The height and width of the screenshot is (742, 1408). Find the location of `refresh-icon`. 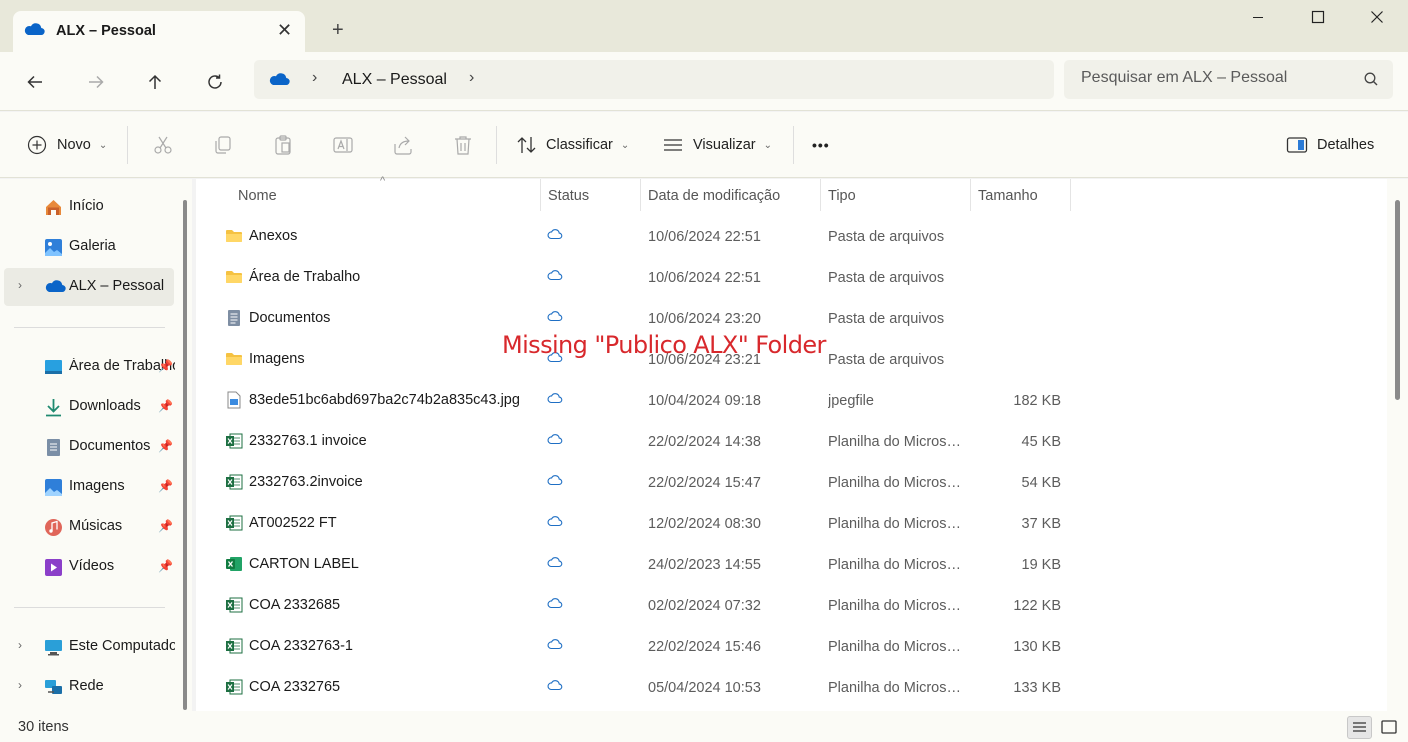

refresh-icon is located at coordinates (215, 81).